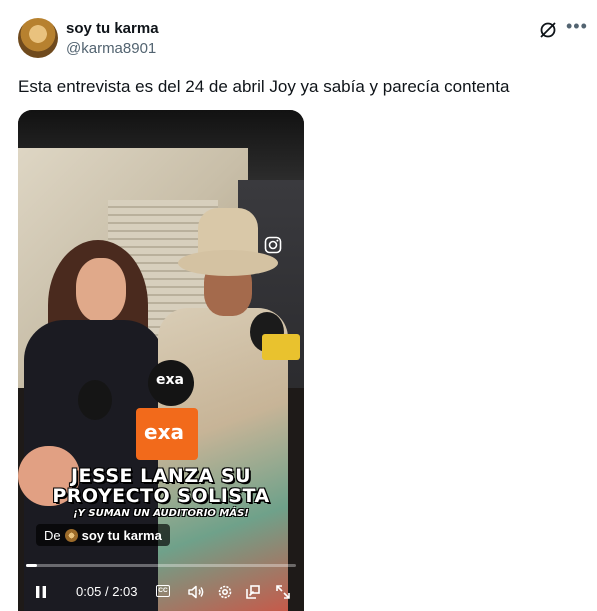 This screenshot has height=611, width=597. What do you see at coordinates (161, 513) in the screenshot?
I see `video-caption-subline: ¡Y SUMAN UN AUDITORIO MÁS!` at bounding box center [161, 513].